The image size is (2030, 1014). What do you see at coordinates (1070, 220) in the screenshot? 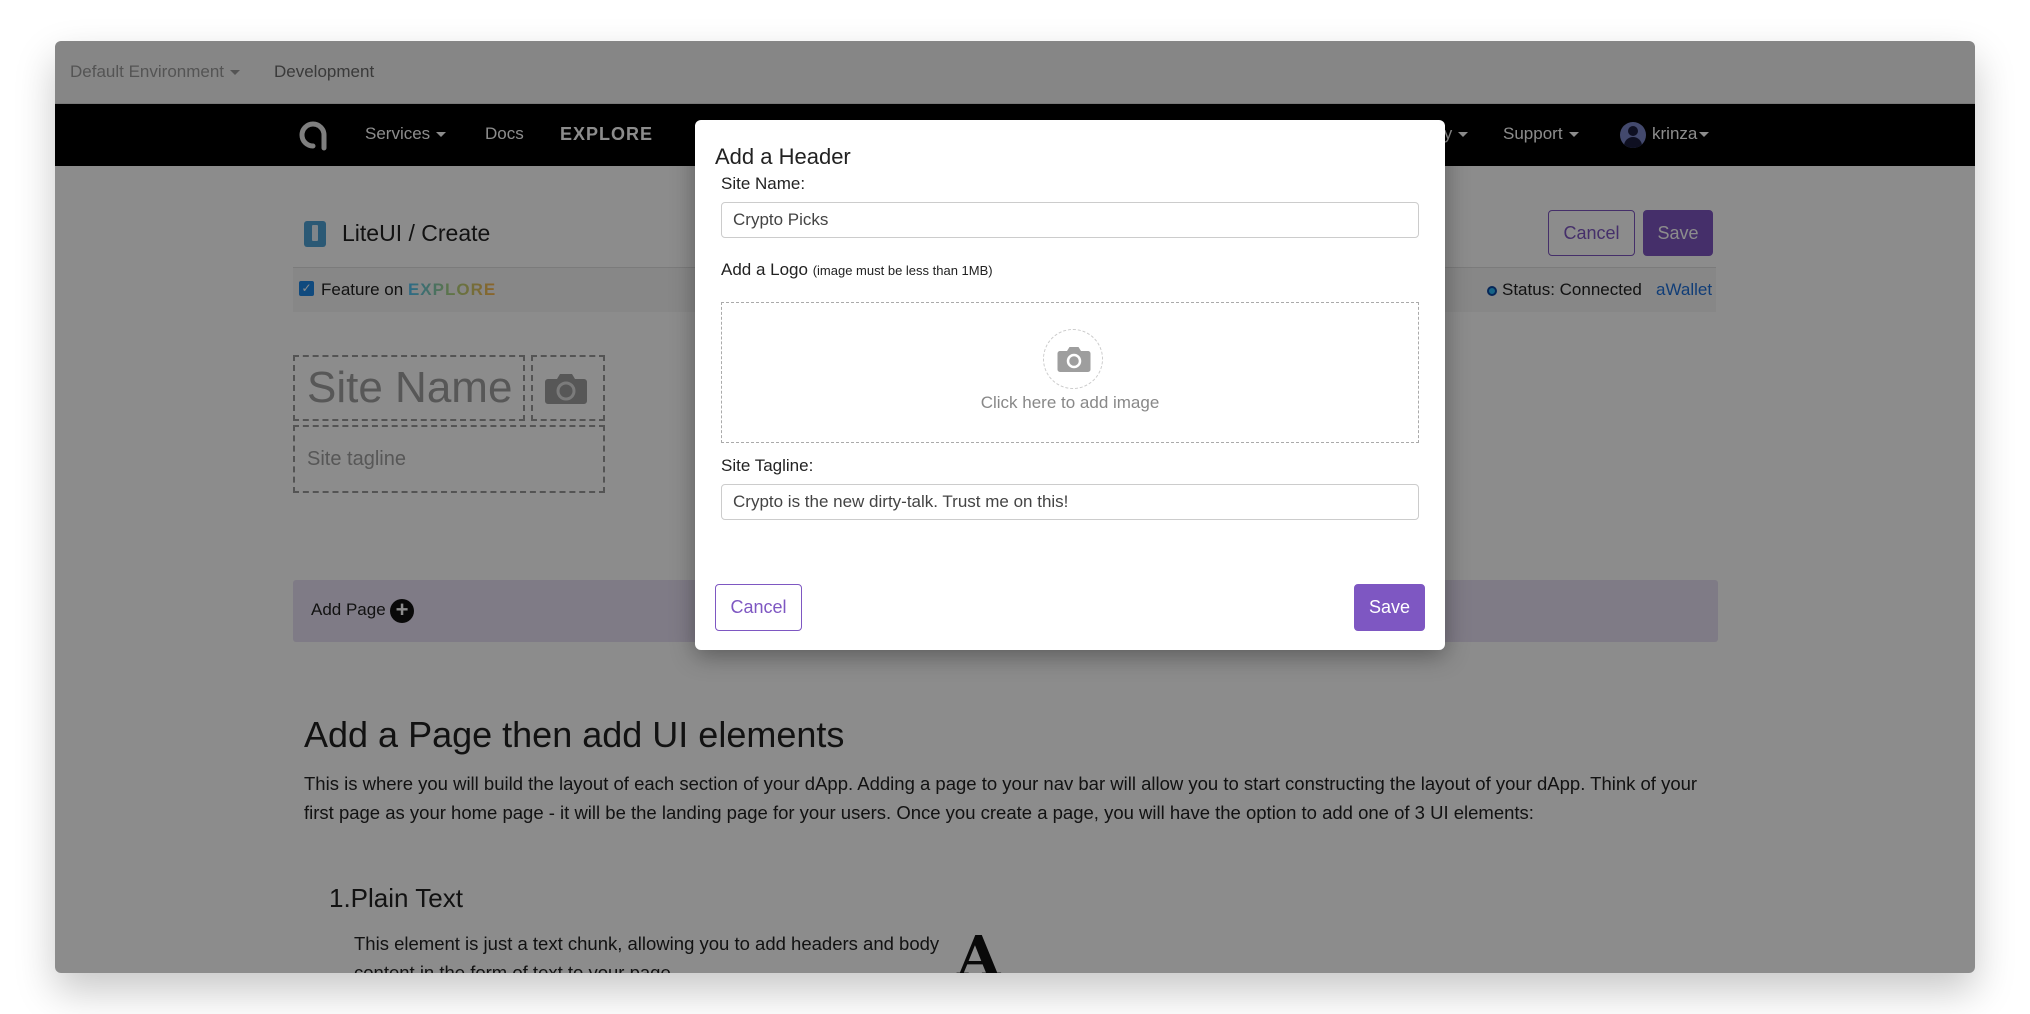
I see `site-name-input` at bounding box center [1070, 220].